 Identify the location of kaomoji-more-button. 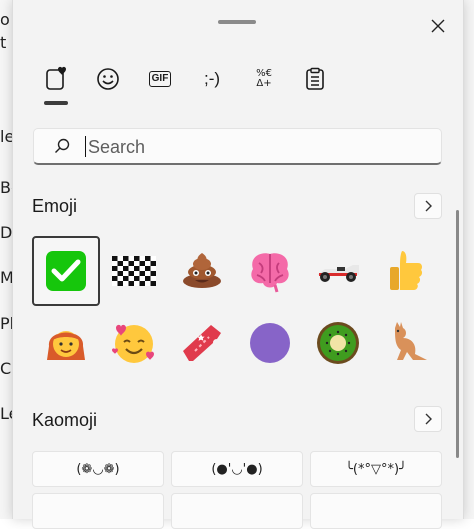
(428, 419).